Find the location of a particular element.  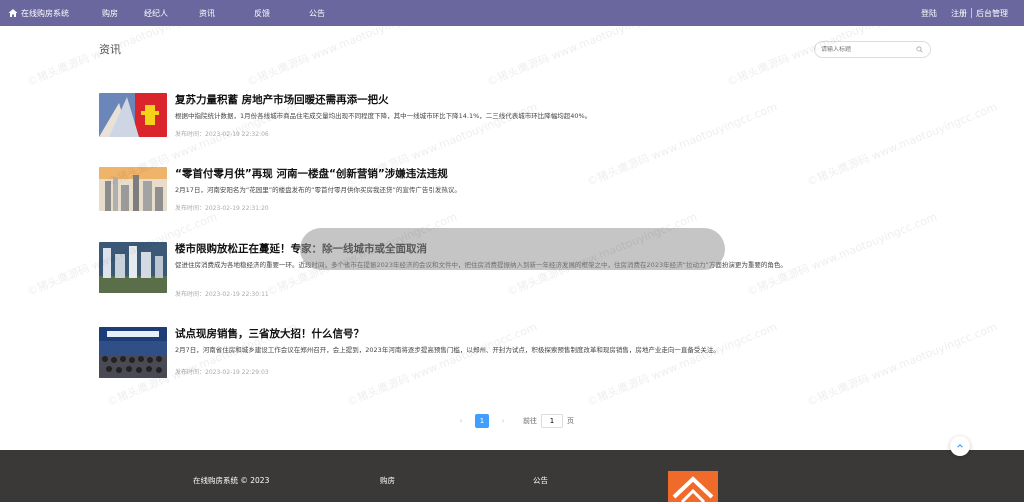

news-time: 发布时间：2023-02-19 22:31:20 is located at coordinates (222, 208).